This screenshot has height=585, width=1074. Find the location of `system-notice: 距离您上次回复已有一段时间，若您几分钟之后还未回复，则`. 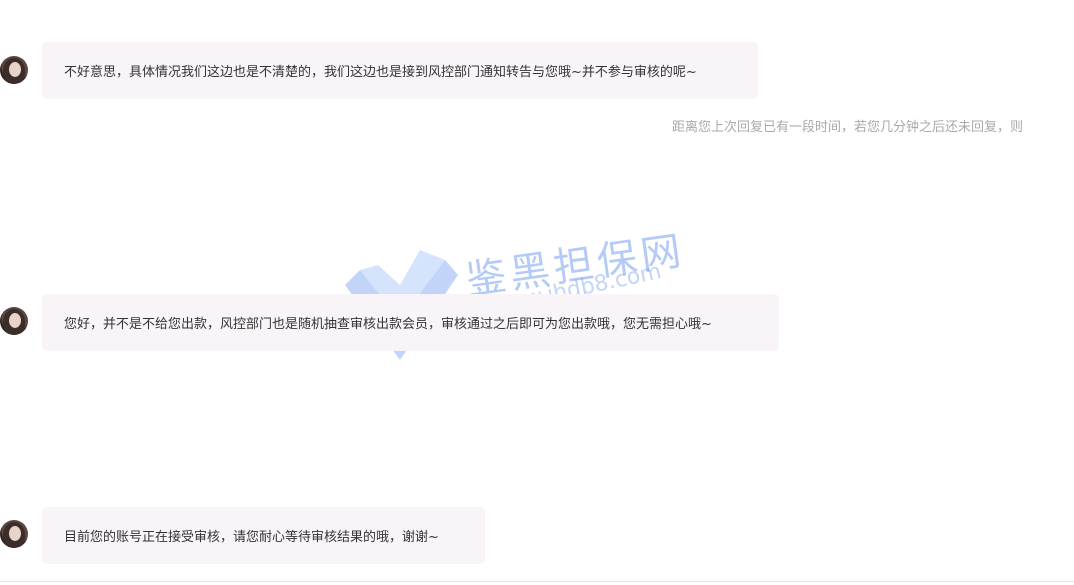

system-notice: 距离您上次回复已有一段时间，若您几分钟之后还未回复，则 is located at coordinates (848, 127).